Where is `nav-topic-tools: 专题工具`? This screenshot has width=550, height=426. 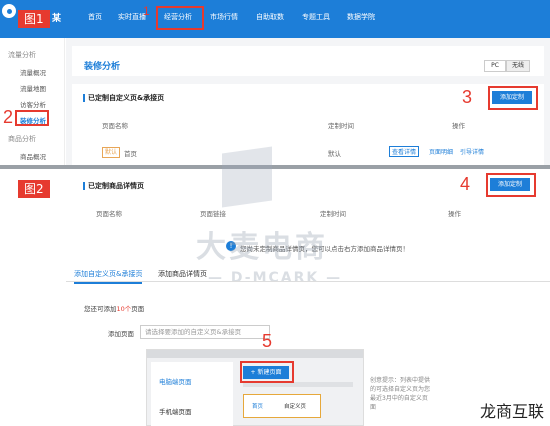
nav-topic-tools: 专题工具 is located at coordinates (316, 17).